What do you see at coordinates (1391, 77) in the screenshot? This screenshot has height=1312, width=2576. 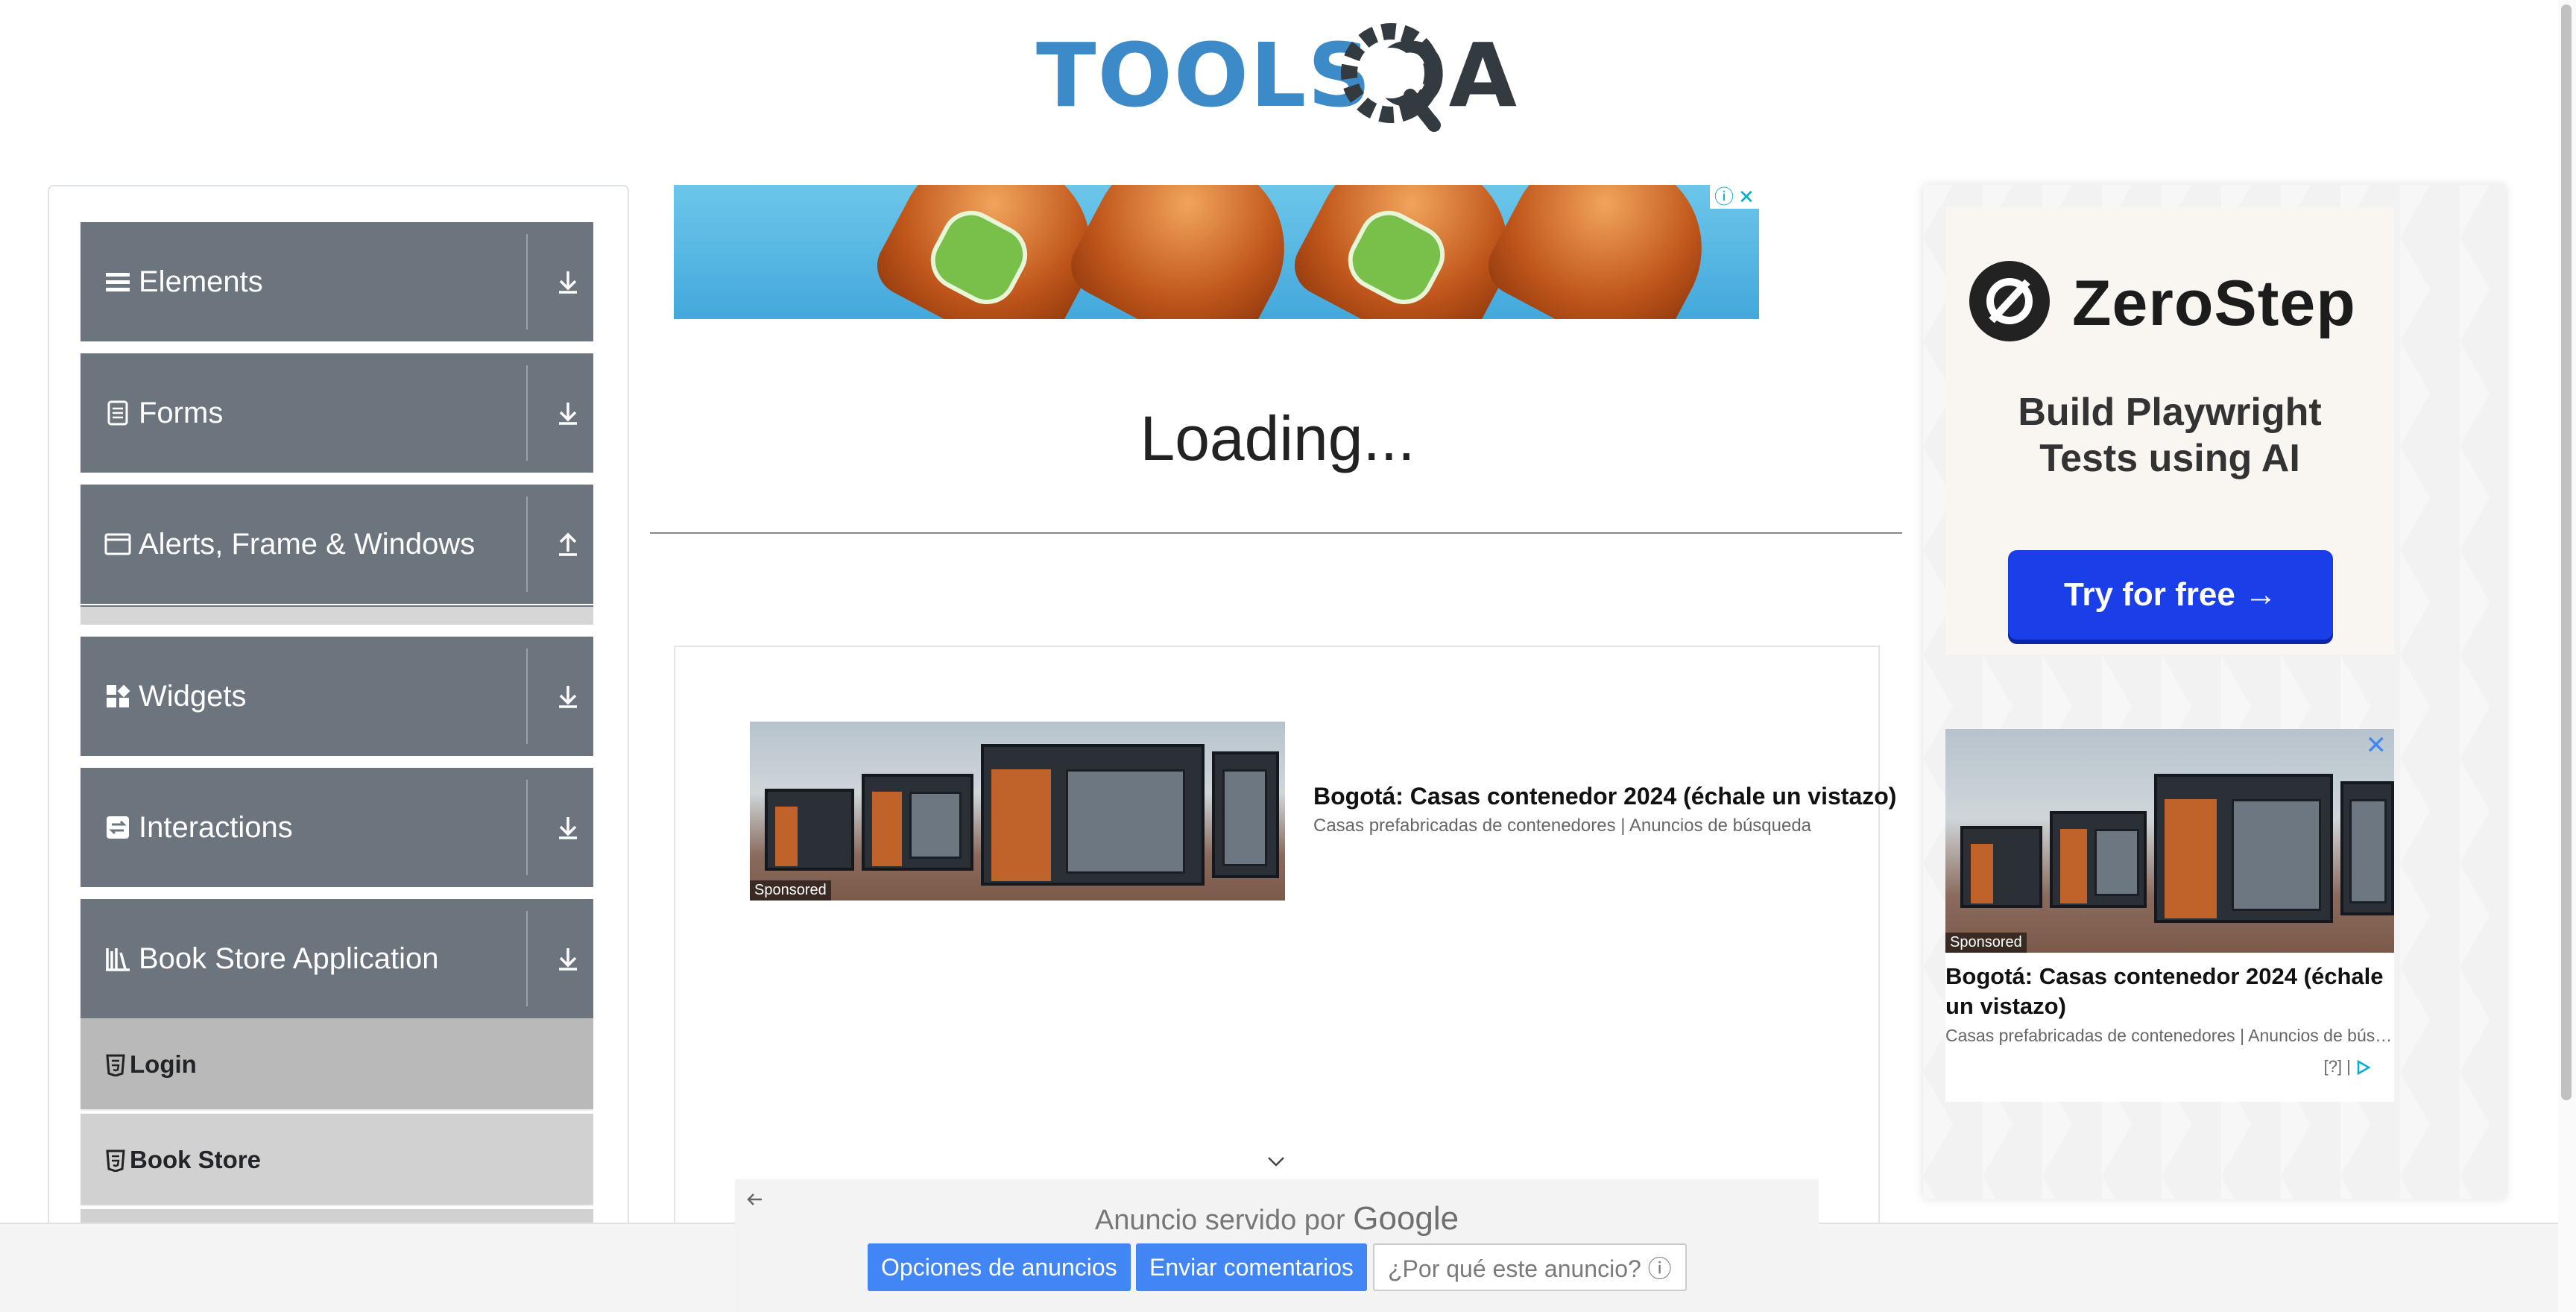 I see `gear-magnifier-icon` at bounding box center [1391, 77].